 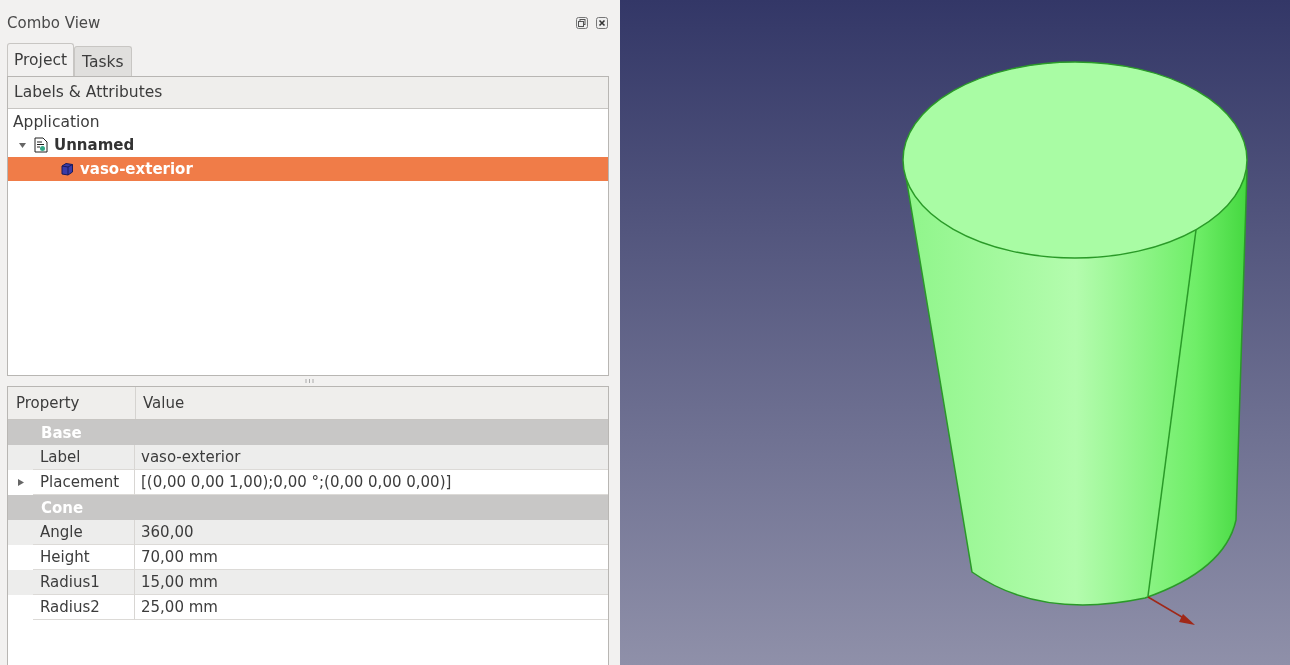 What do you see at coordinates (582, 23) in the screenshot?
I see `float-icon` at bounding box center [582, 23].